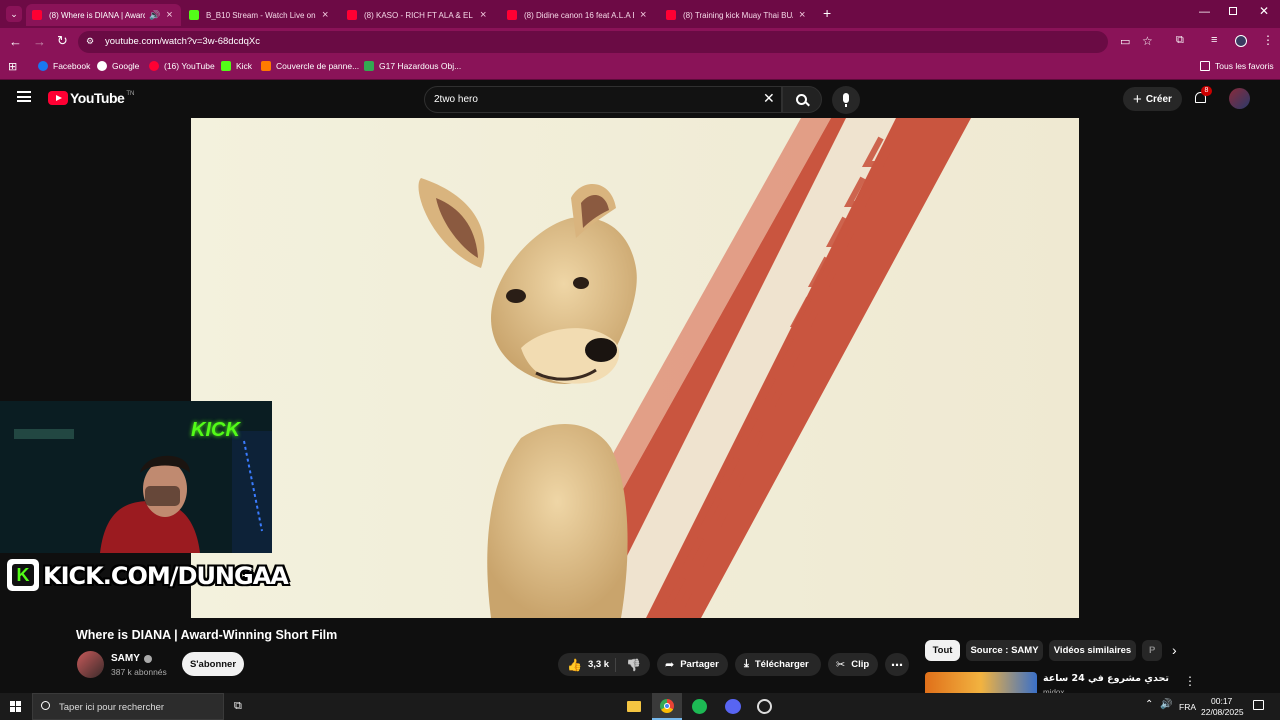 This screenshot has width=1280, height=720. I want to click on restore-button, so click(1233, 11).